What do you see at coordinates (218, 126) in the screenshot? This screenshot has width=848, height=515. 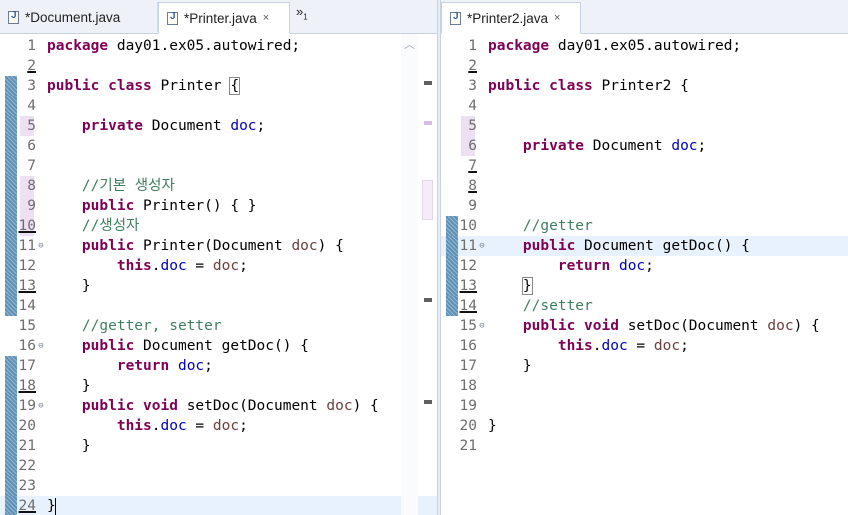 I see `code-line: 5 private Document doc;` at bounding box center [218, 126].